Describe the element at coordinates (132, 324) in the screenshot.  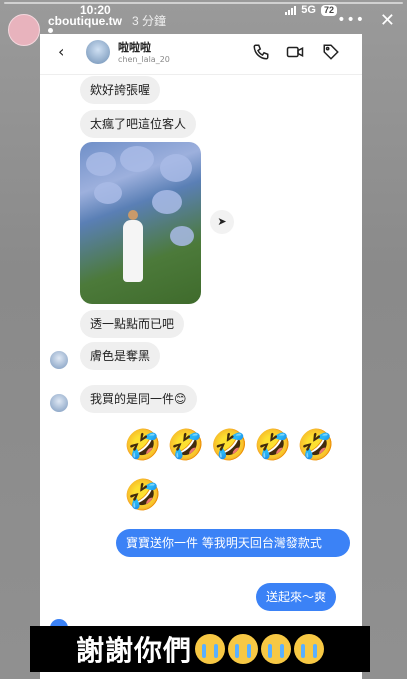
I see `message-bubble: 透一點點而已吧` at that location.